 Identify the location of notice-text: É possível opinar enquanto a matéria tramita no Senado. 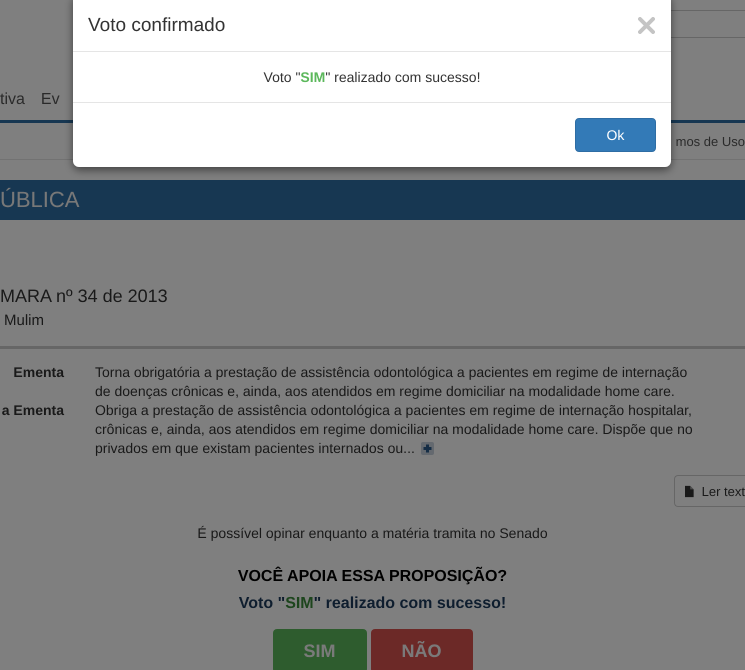
(372, 533).